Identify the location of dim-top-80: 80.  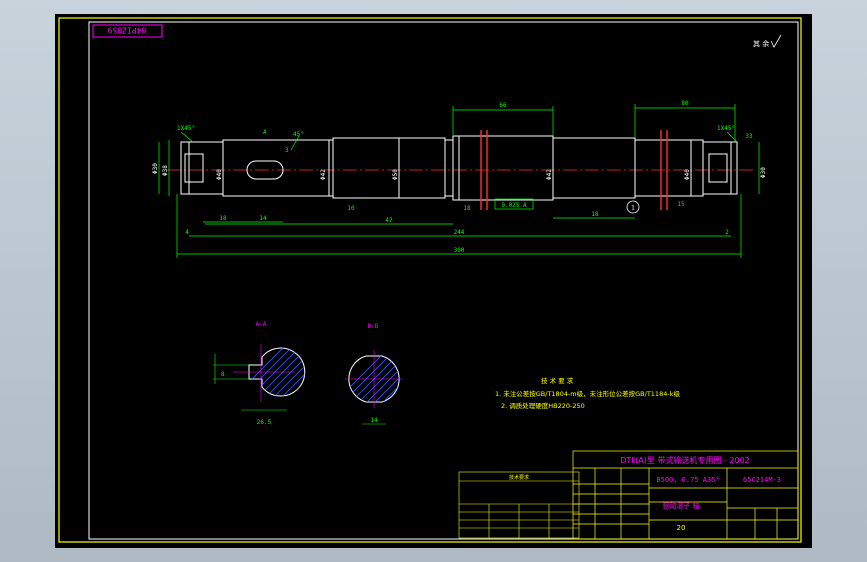
(685, 103).